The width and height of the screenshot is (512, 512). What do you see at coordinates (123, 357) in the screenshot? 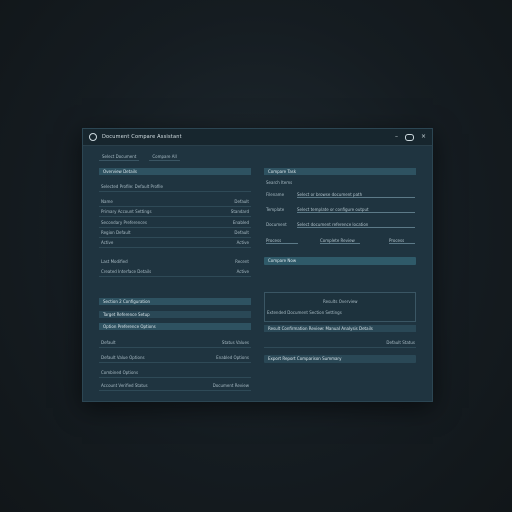
I see `row-label: Default Value Options` at bounding box center [123, 357].